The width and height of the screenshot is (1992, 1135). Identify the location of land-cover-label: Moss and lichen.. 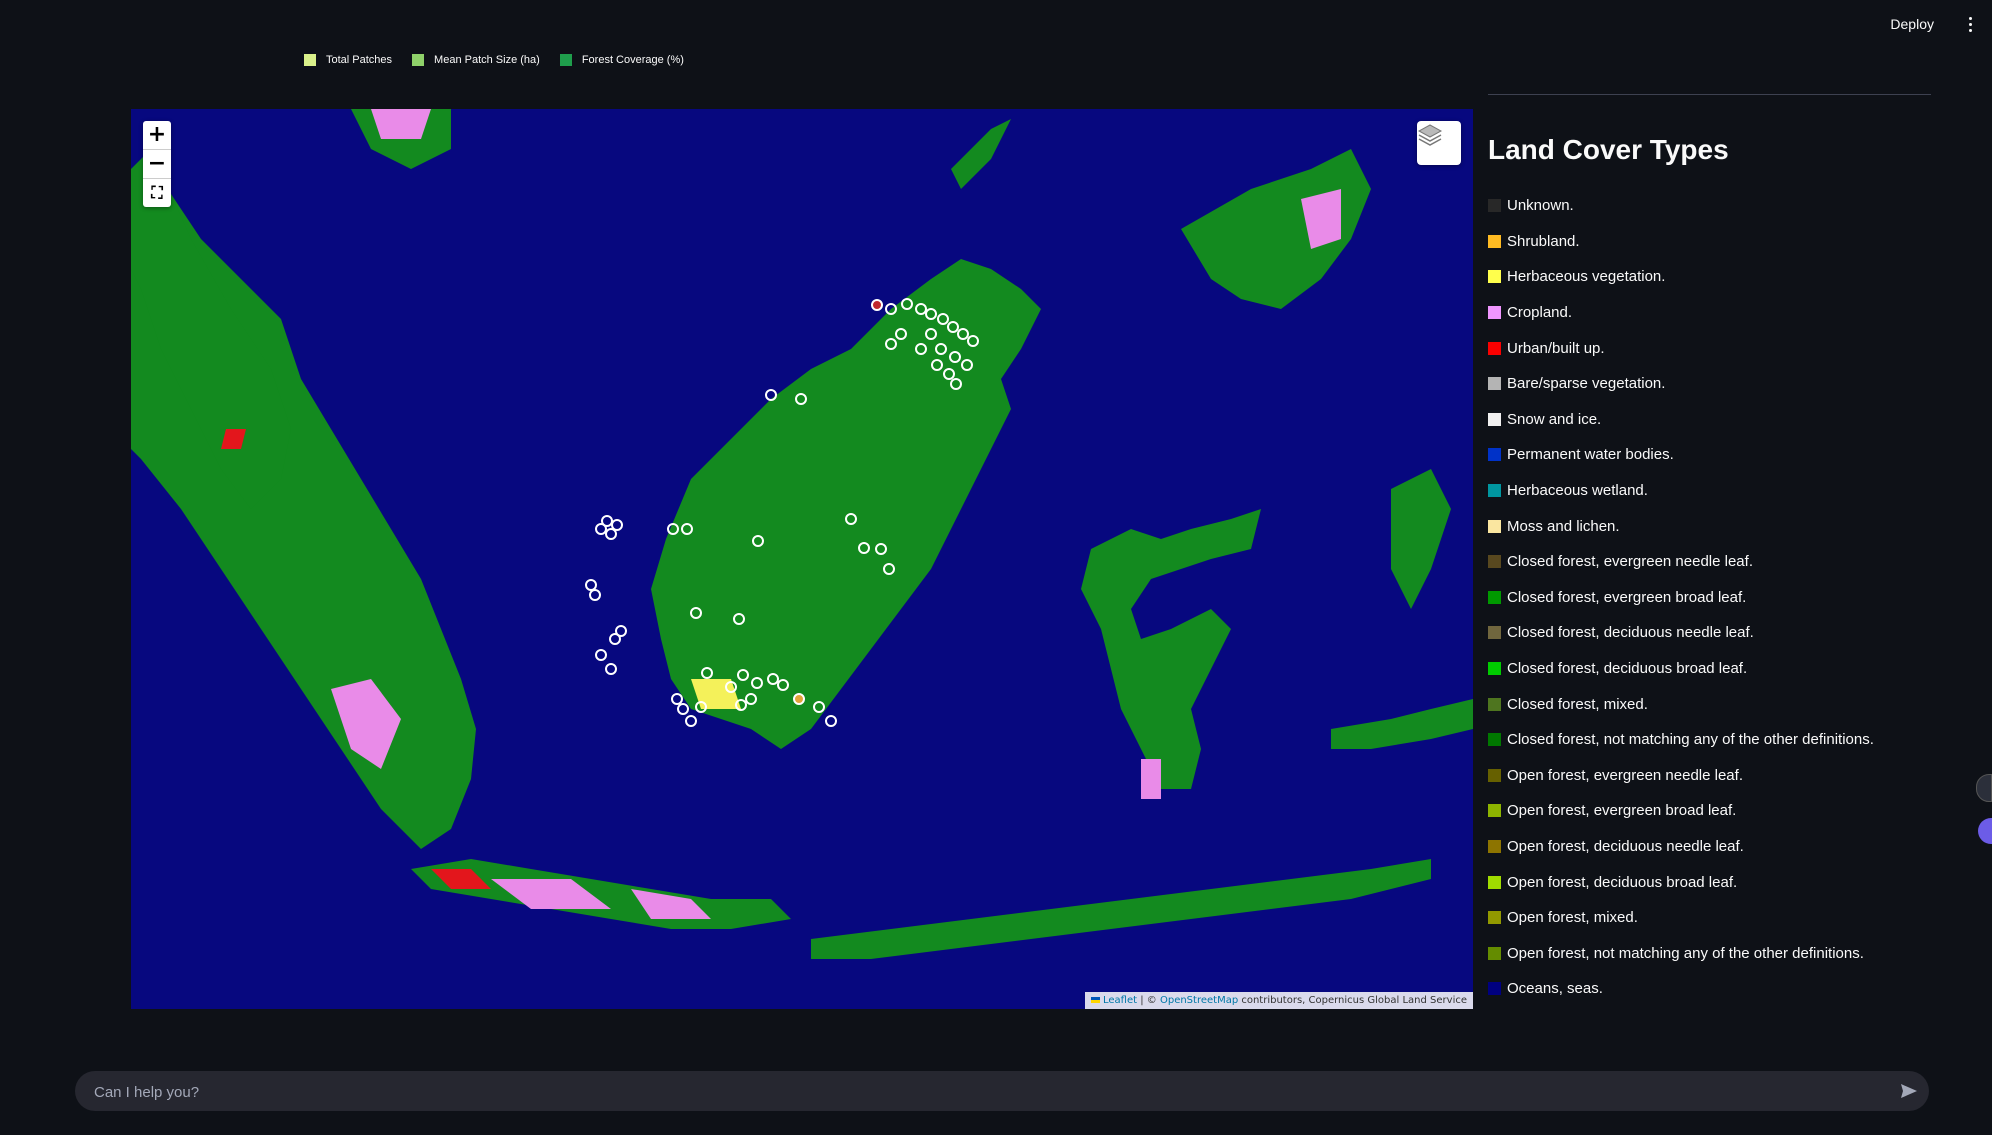
(1563, 526).